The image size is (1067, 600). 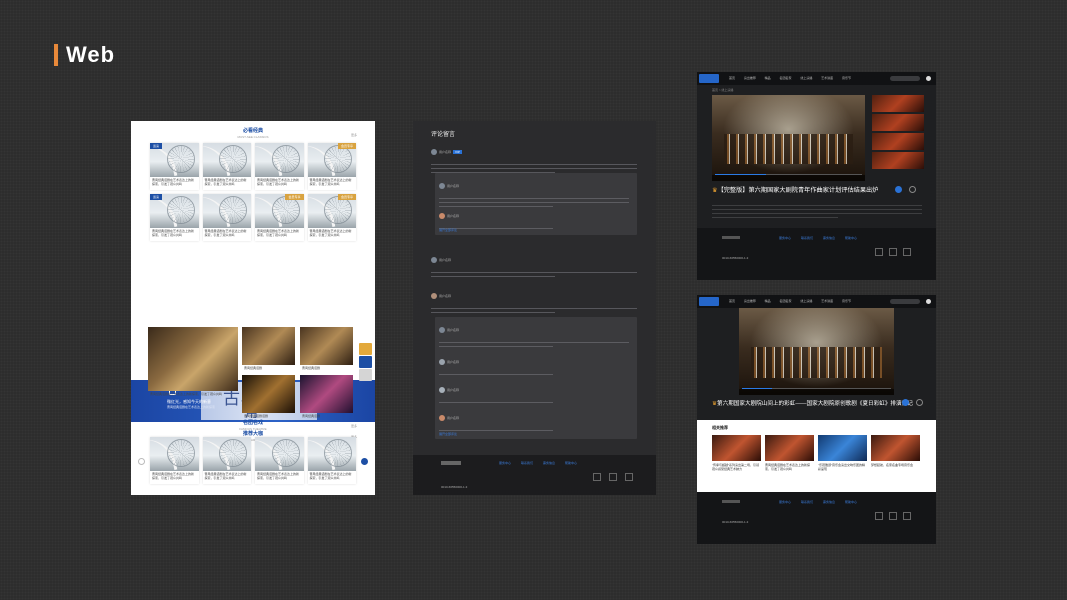 I want to click on vip-icon, so click(x=365, y=349).